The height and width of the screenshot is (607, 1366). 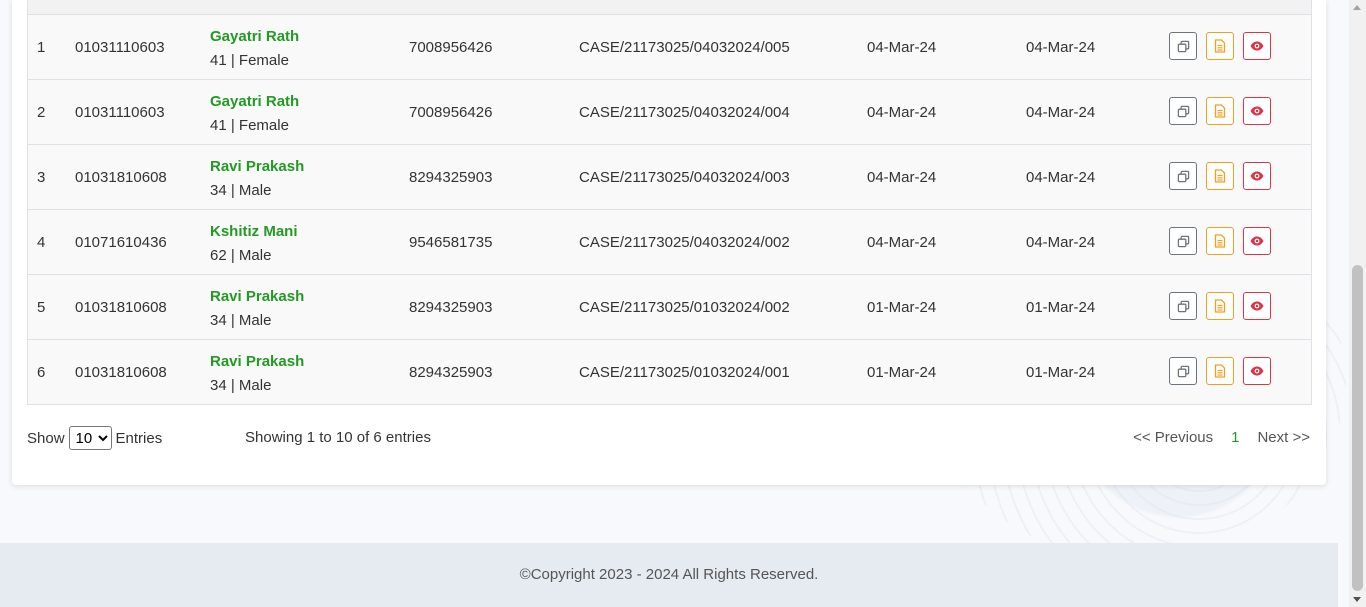 I want to click on phone-number: 9546581735, so click(x=451, y=242).